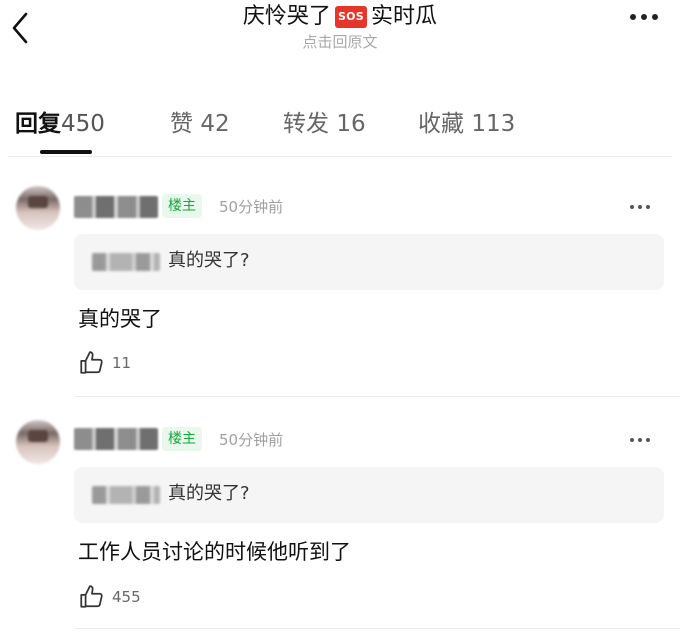  I want to click on tab-label: 赞, so click(181, 124).